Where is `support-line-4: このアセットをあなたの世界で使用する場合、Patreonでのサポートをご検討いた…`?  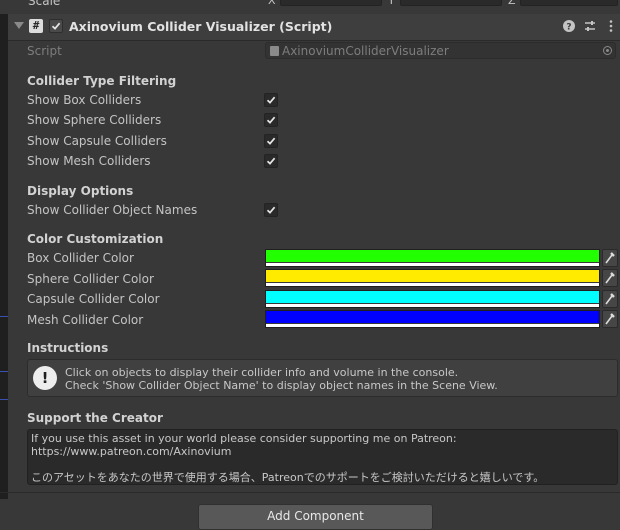
support-line-4: このアセットをあなたの世界で使用する場合、Patreonでのサポートをご検討いた… is located at coordinates (288, 477).